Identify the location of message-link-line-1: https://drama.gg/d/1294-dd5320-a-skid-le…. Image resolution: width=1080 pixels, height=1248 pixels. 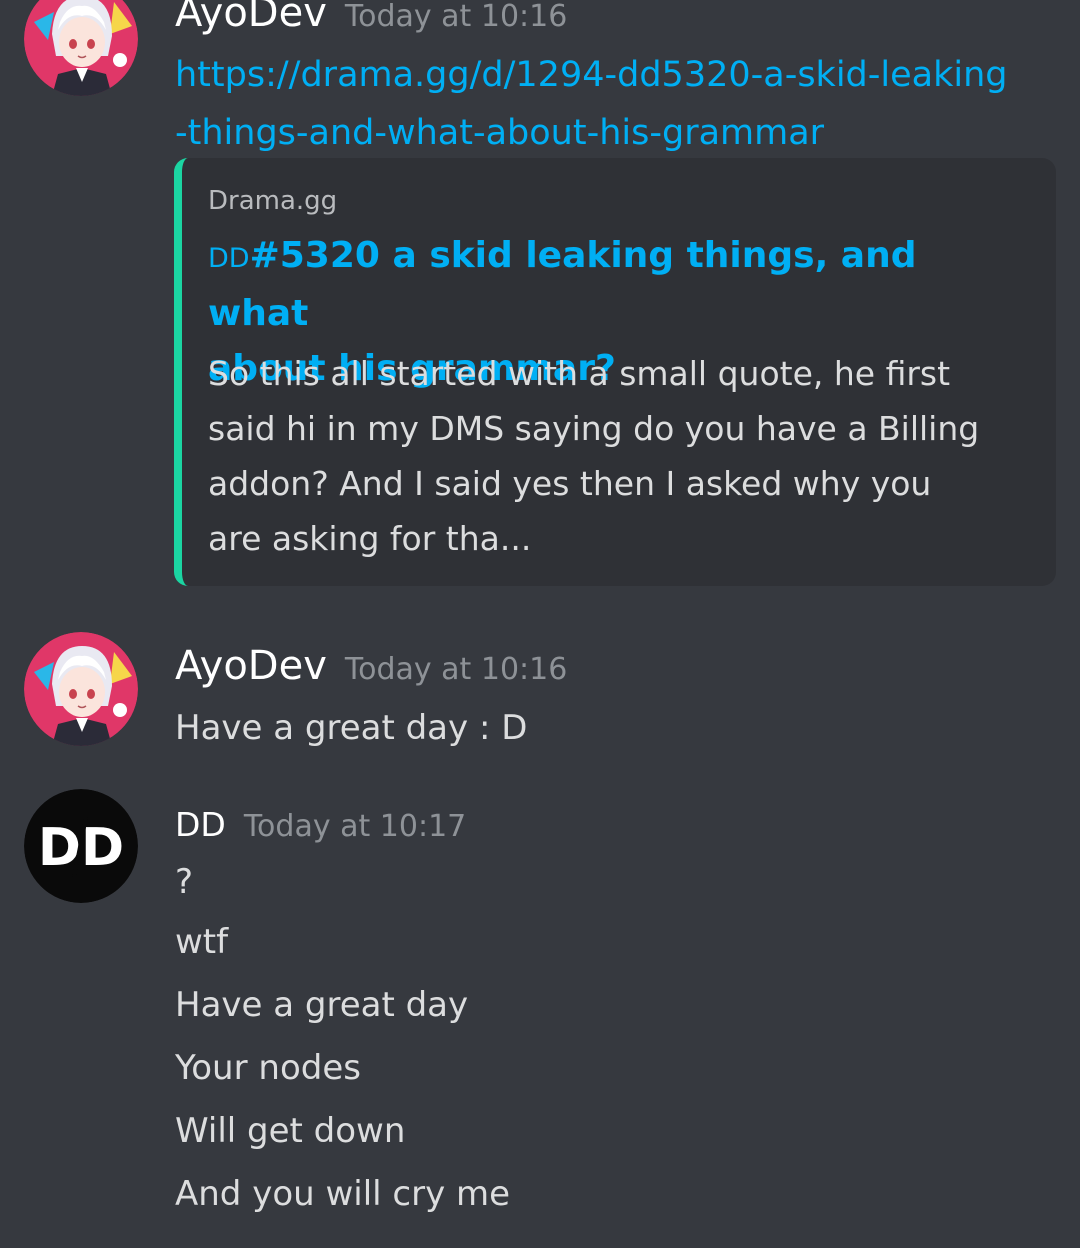
(591, 75).